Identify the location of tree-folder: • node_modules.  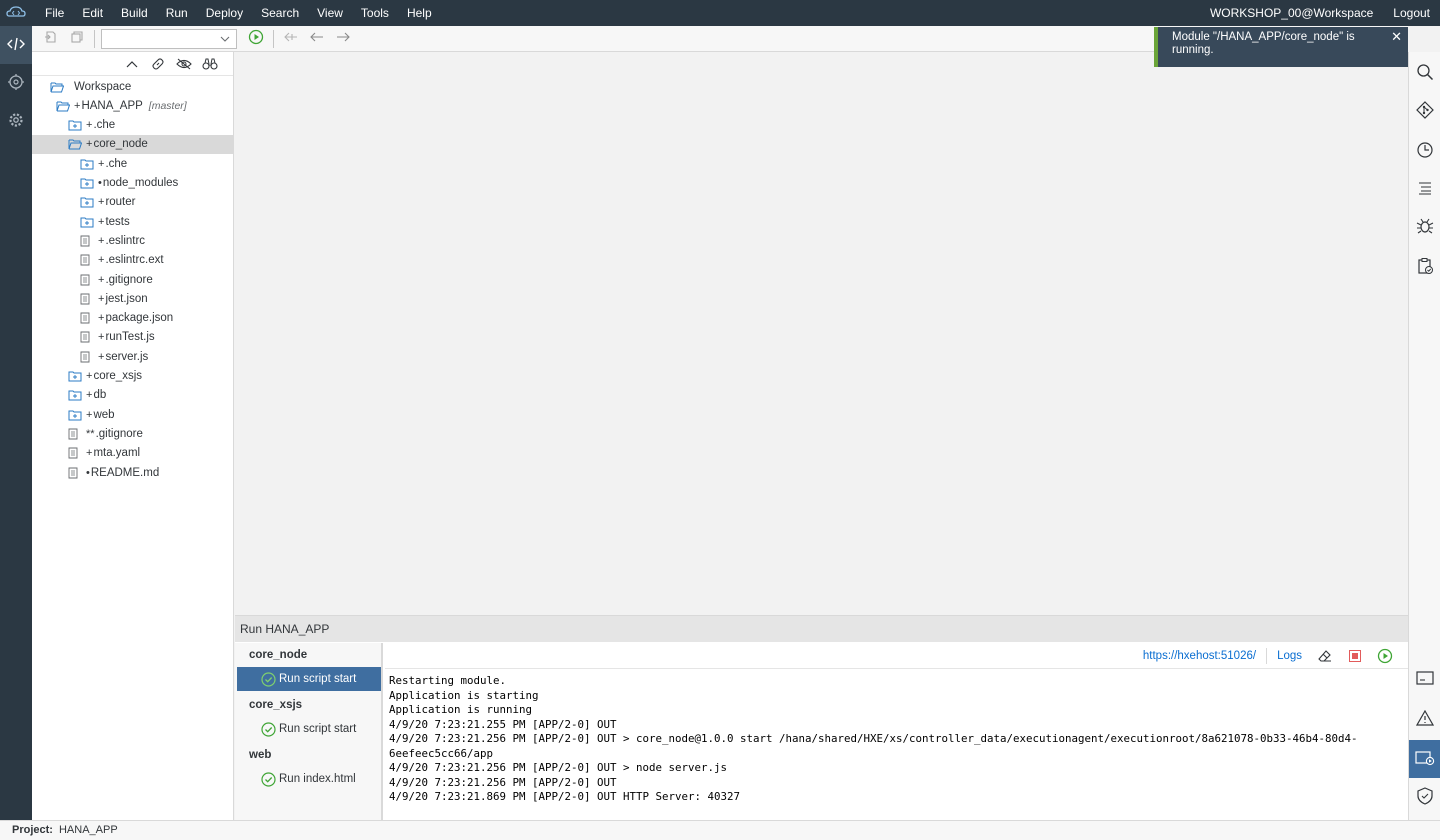
(133, 183).